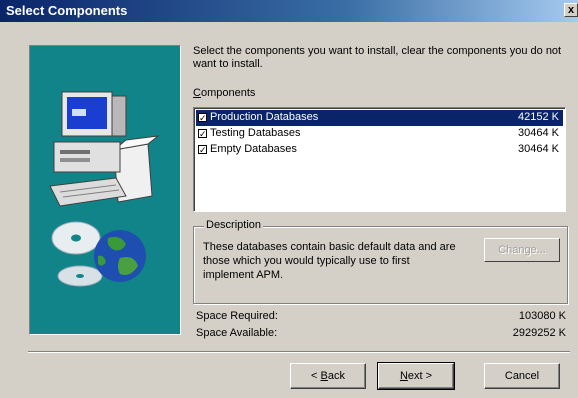  Describe the element at coordinates (224, 93) in the screenshot. I see `components-label: Components` at that location.